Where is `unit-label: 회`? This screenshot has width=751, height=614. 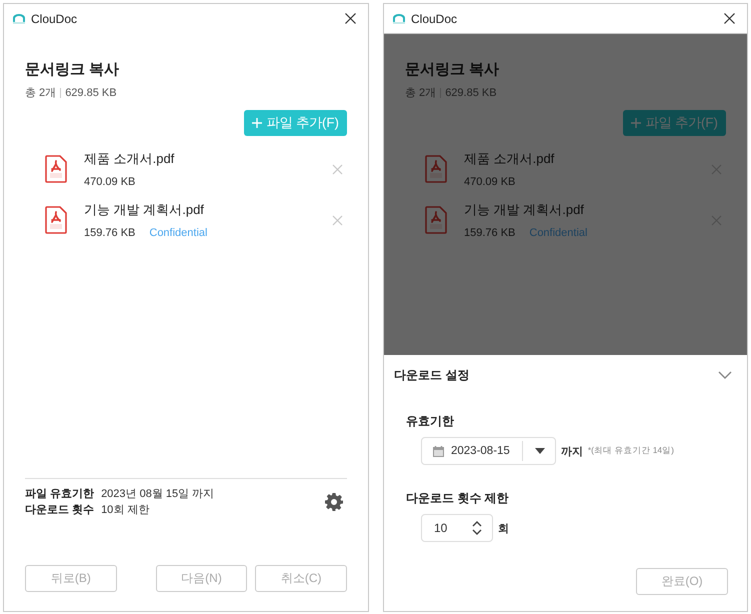 unit-label: 회 is located at coordinates (503, 529).